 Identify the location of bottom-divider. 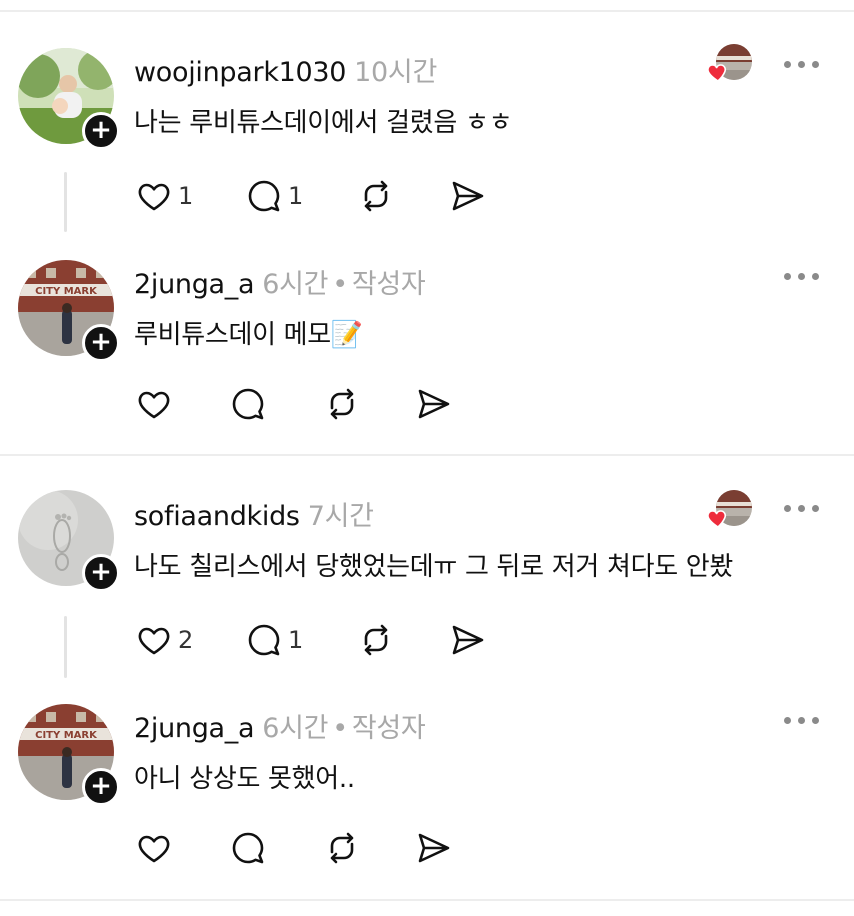
(427, 900).